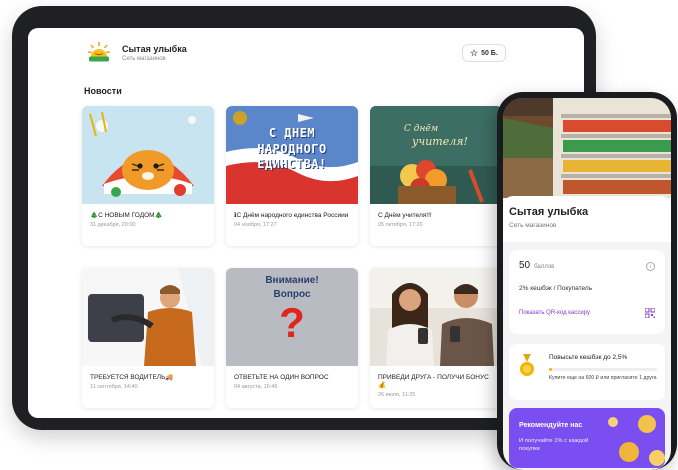  I want to click on news-title: 🎄С НОВЫМ ГОДОМ🎄, so click(126, 215).